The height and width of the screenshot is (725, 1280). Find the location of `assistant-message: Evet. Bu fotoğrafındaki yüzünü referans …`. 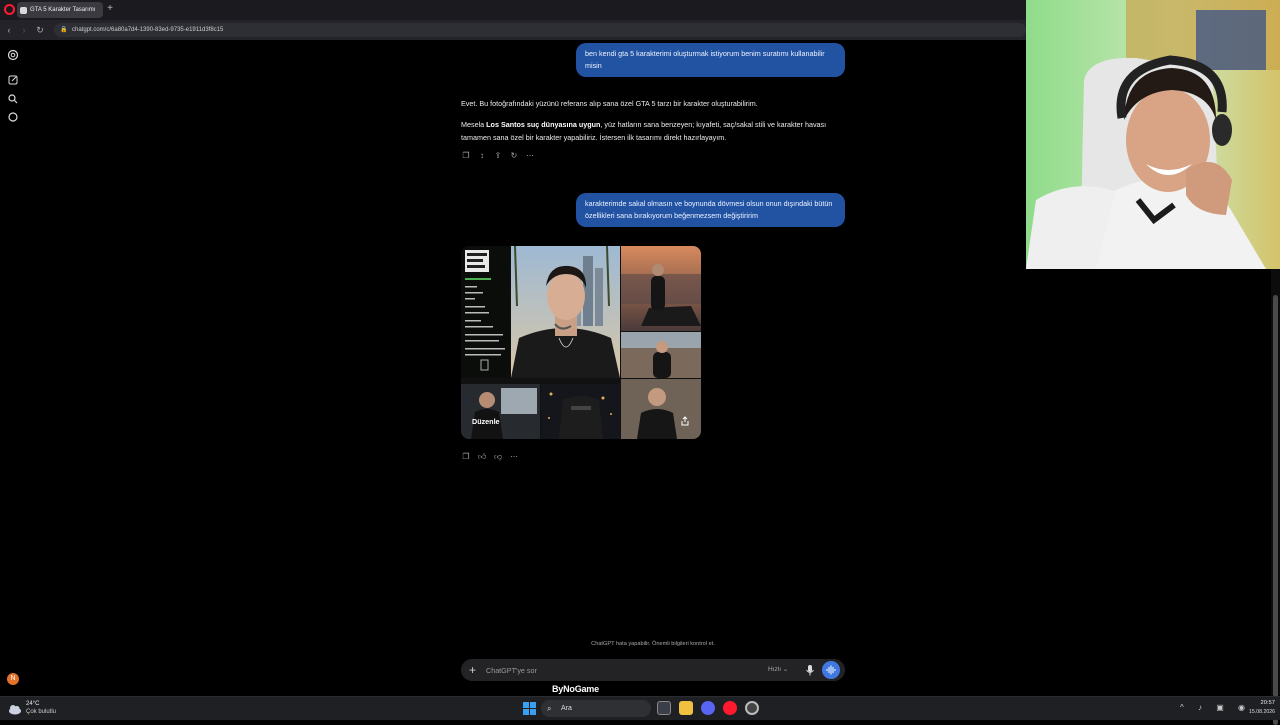

assistant-message: Evet. Bu fotoğrafındaki yüzünü referans … is located at coordinates (651, 120).